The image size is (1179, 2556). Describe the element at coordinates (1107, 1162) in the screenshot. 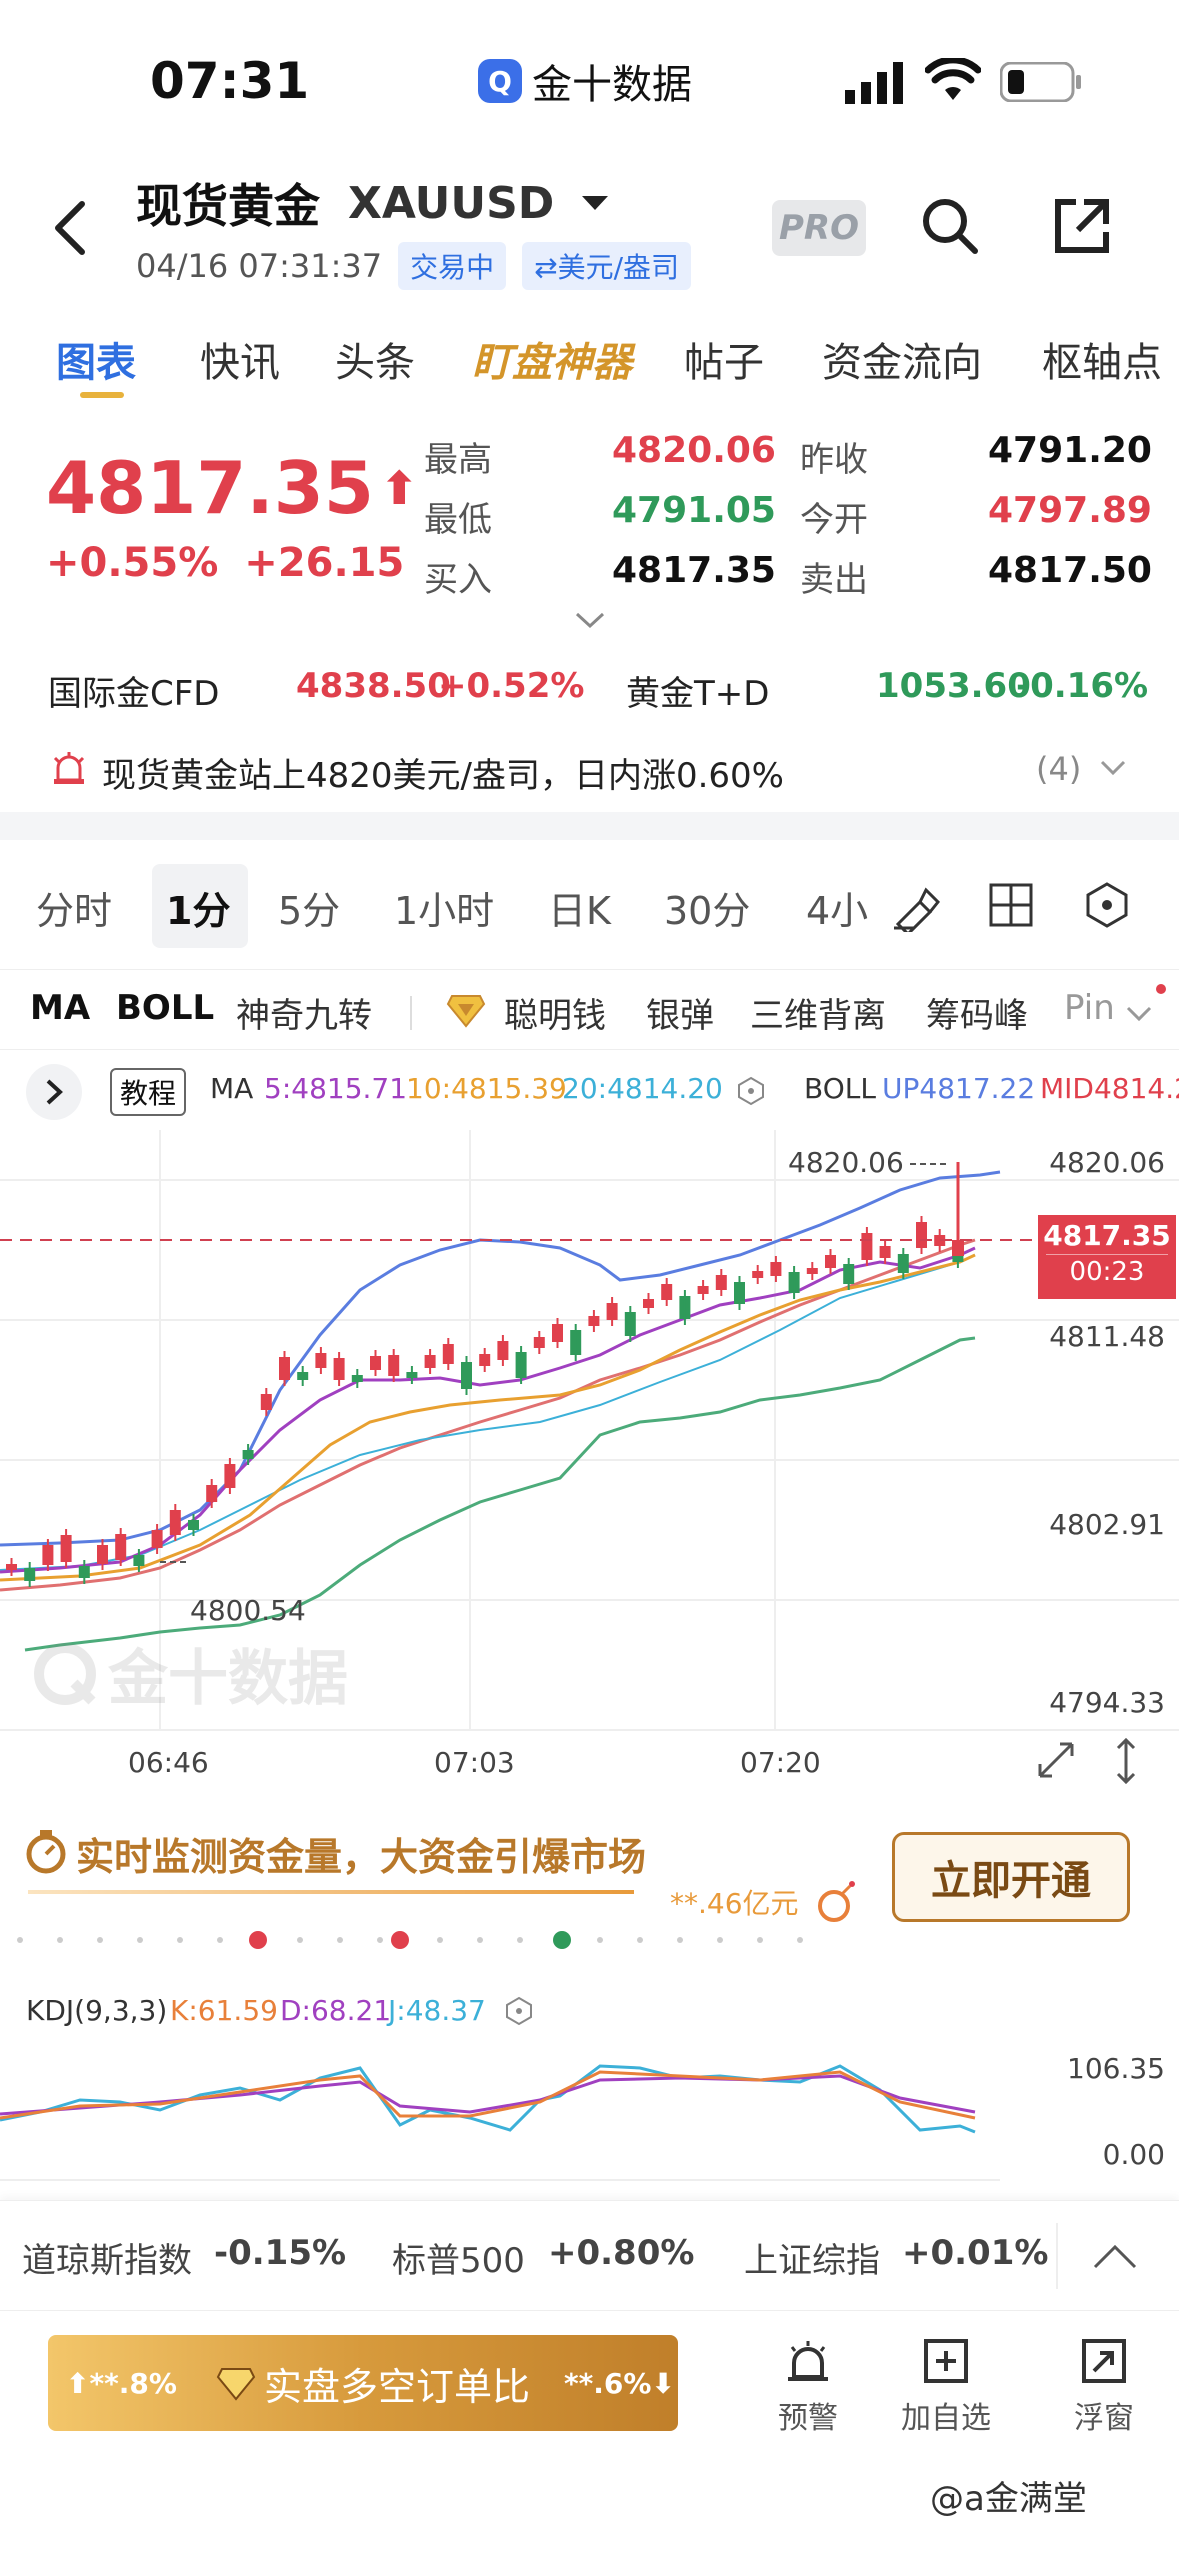

I see `y-axis-label: 4820.06` at that location.